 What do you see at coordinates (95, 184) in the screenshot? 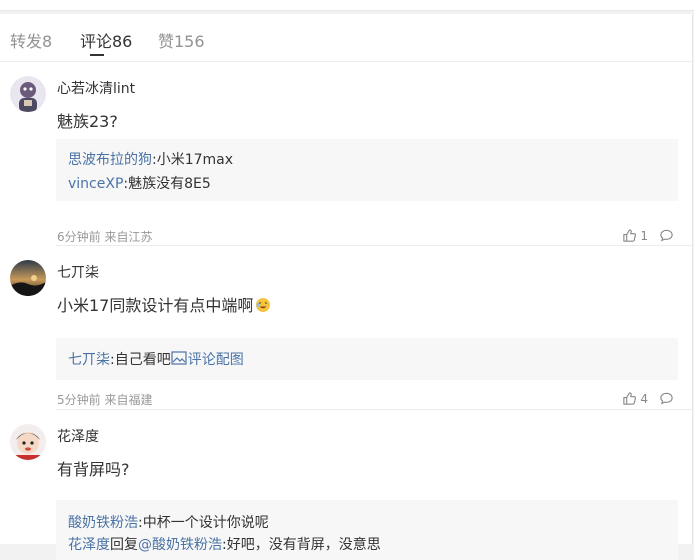
I see `reply-username: vinceXP` at bounding box center [95, 184].